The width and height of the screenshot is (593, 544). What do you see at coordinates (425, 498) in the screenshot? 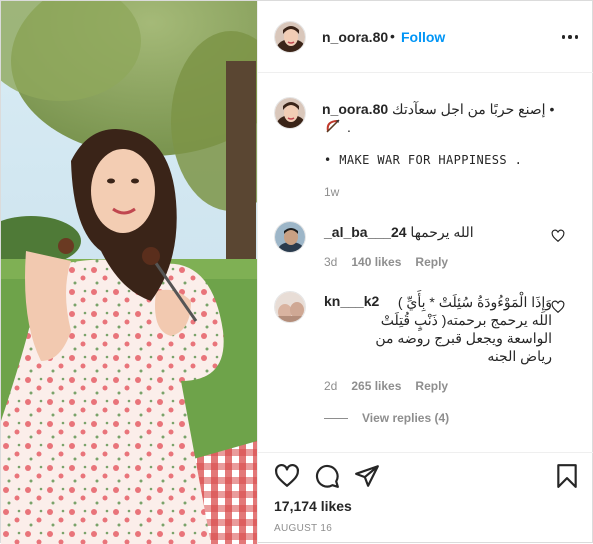
I see `post-actions-bar: 17,174 likes AUGUST 16` at bounding box center [425, 498].